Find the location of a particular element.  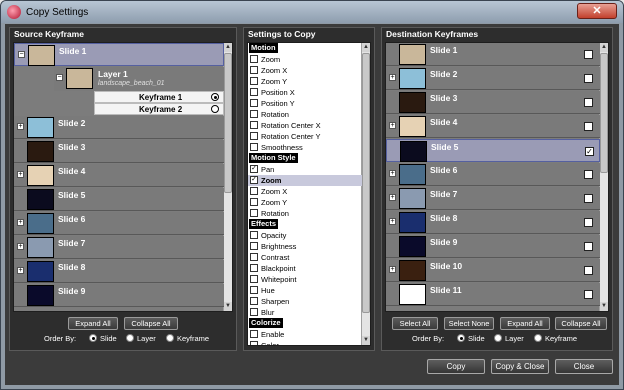

source-scrollbar: ▲ ▼ is located at coordinates (227, 177).